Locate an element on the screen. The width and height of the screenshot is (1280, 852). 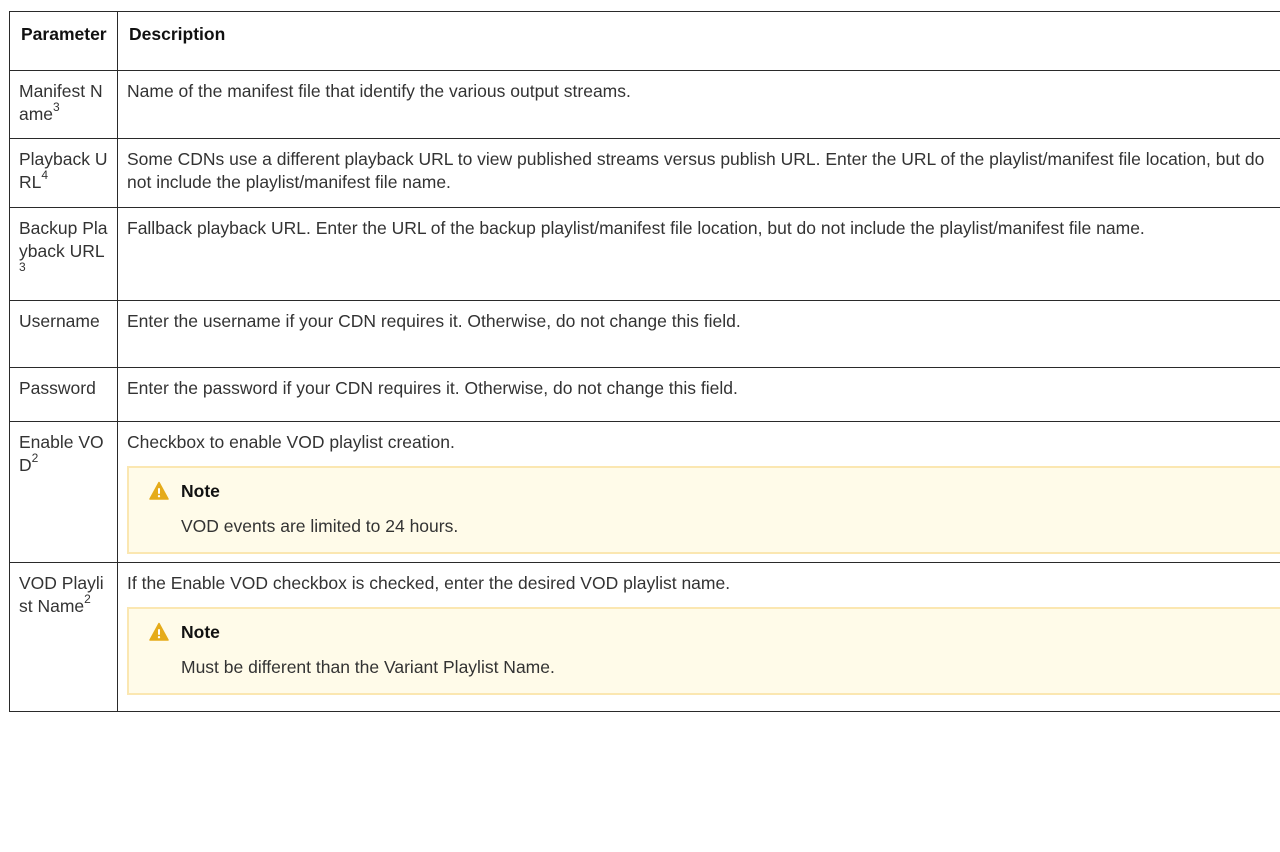
param-cell: Backup Playback URL3 is located at coordinates (63, 254).